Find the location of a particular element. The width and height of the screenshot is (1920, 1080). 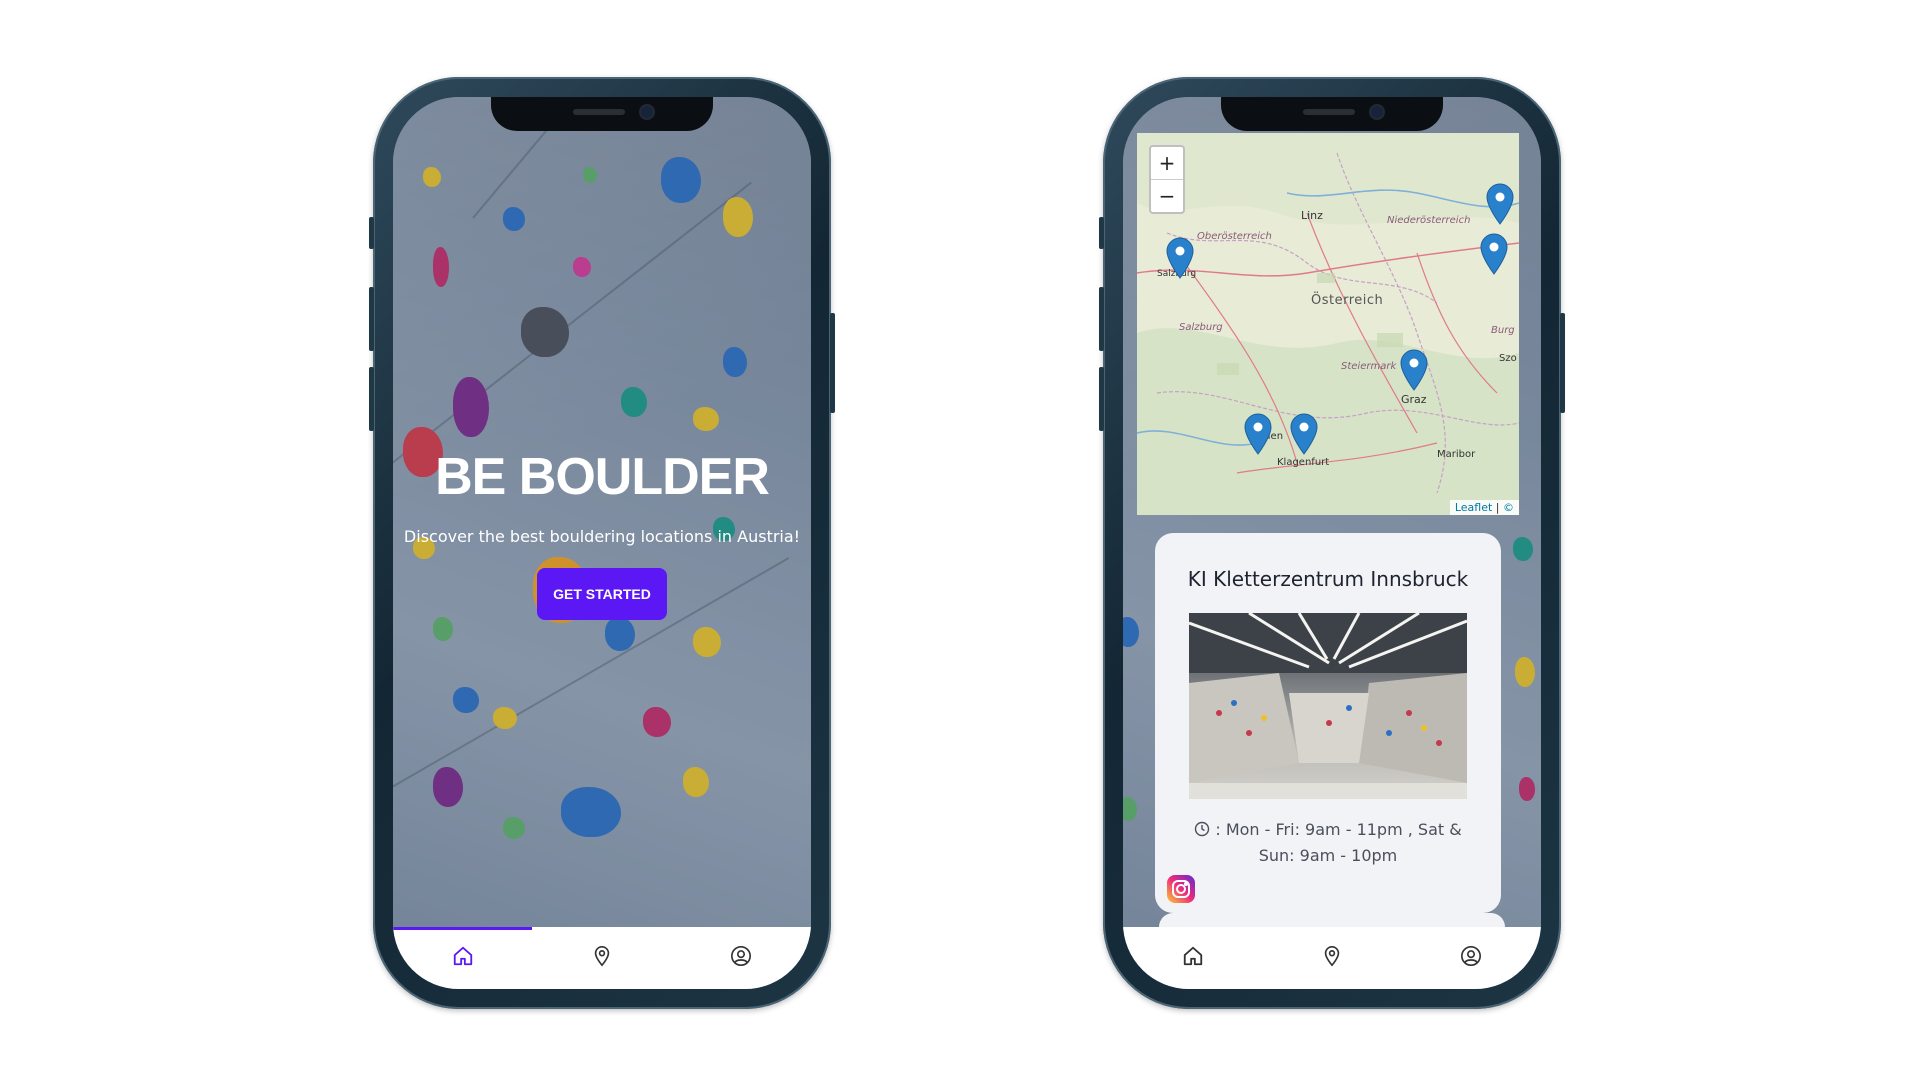

clock-icon is located at coordinates (1204, 829).